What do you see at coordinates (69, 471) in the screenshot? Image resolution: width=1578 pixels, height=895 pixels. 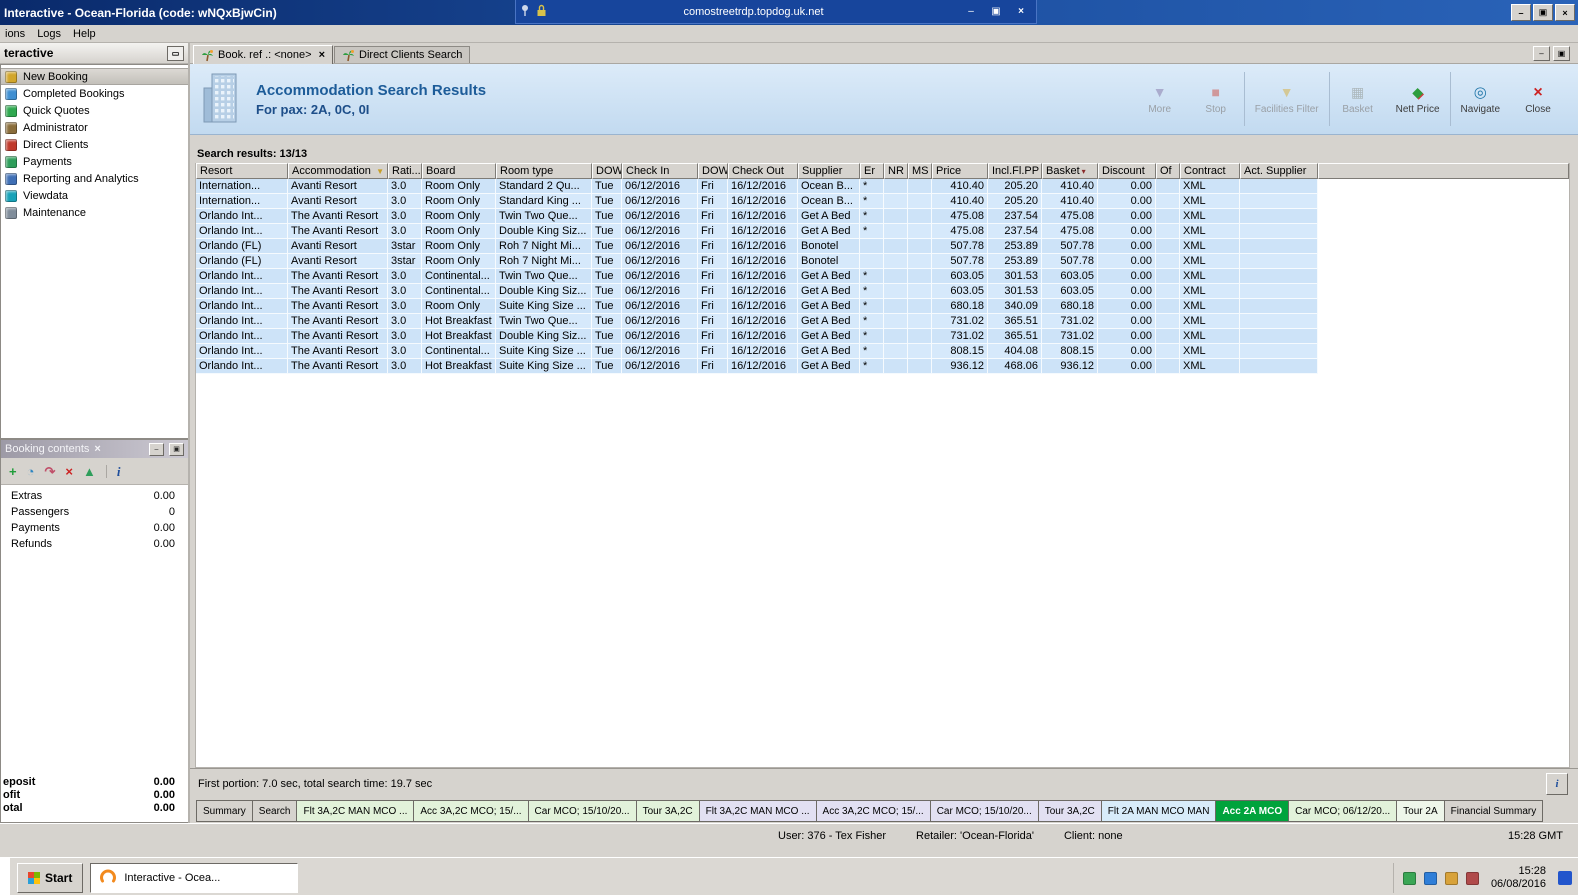 I see `delete-icon: ×` at bounding box center [69, 471].